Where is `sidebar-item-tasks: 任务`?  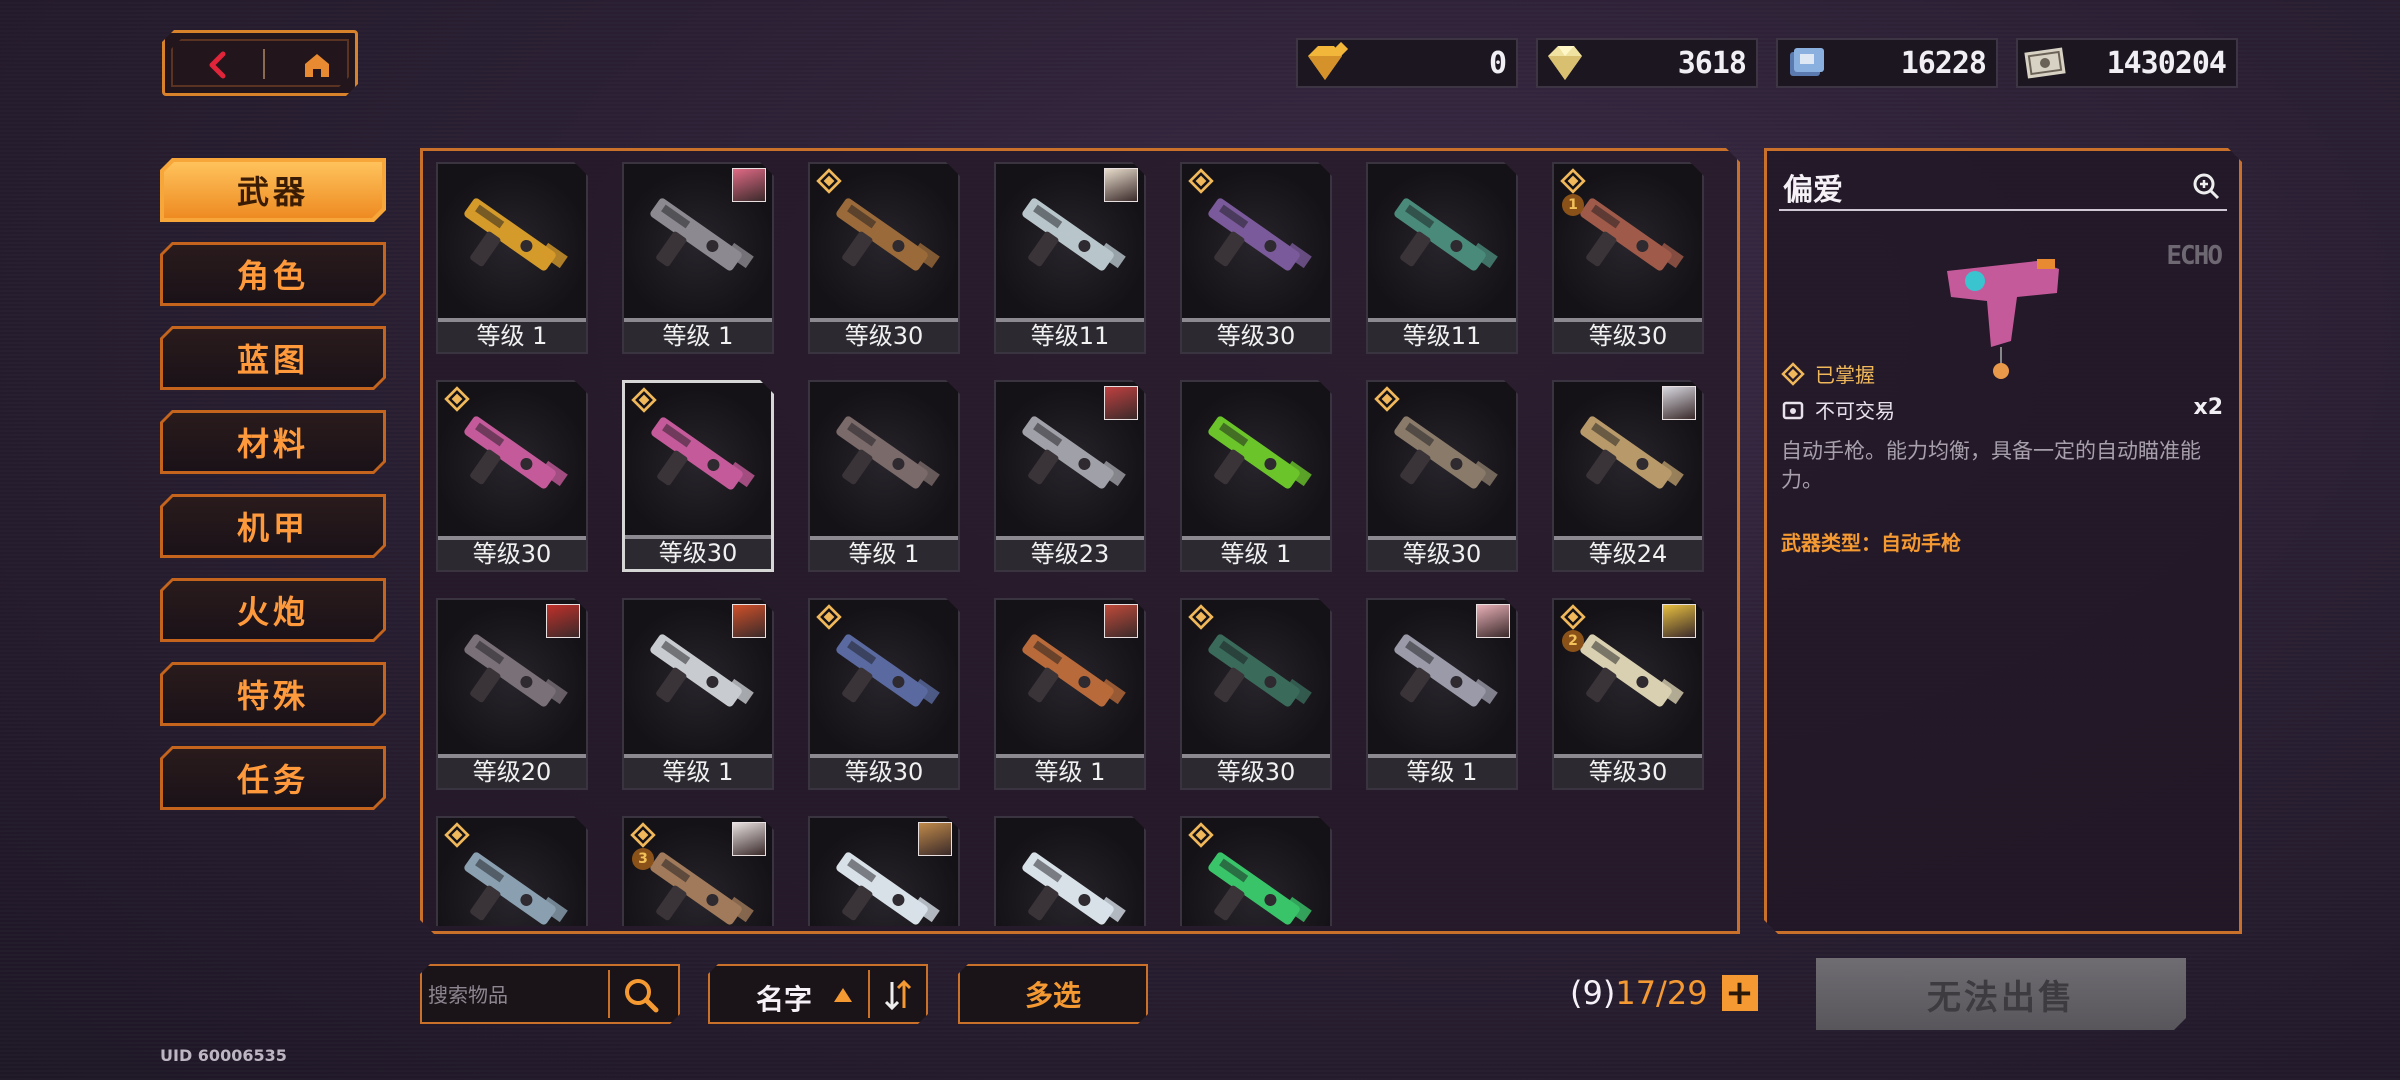
sidebar-item-tasks: 任务 is located at coordinates (273, 778).